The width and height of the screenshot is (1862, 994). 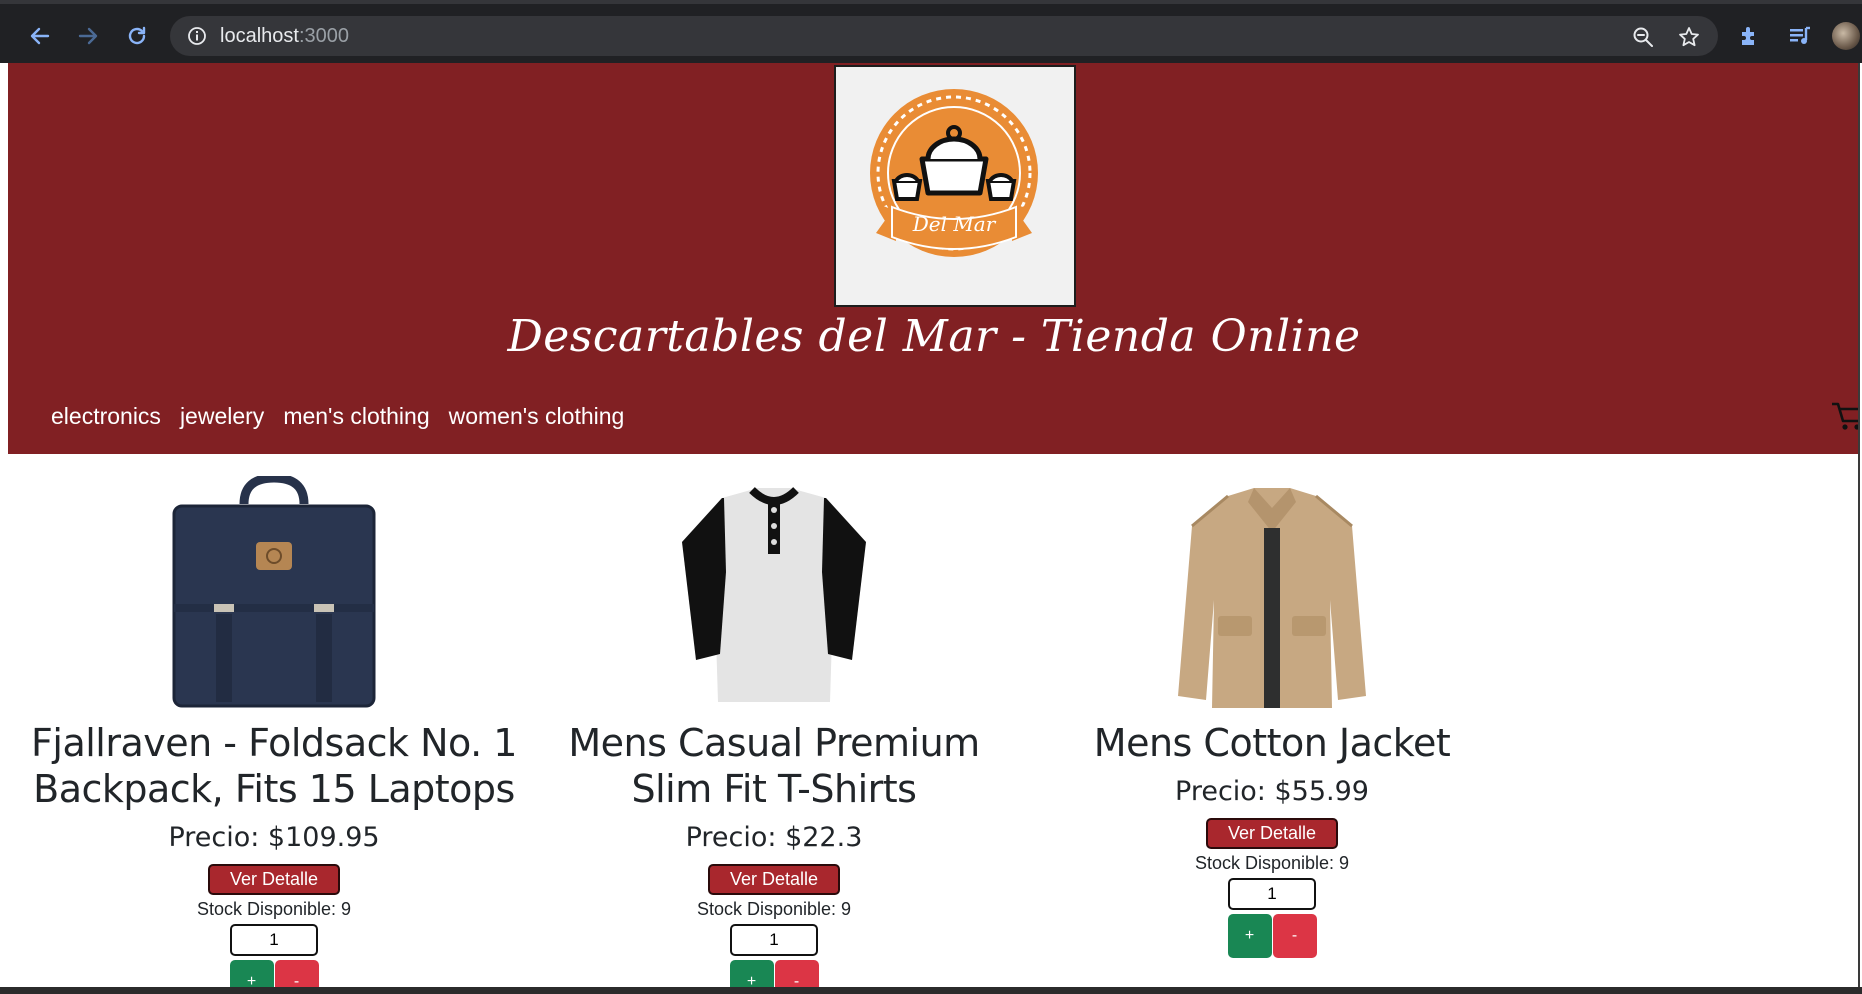 I want to click on nav-womens-clothing: women's clothing, so click(x=537, y=416).